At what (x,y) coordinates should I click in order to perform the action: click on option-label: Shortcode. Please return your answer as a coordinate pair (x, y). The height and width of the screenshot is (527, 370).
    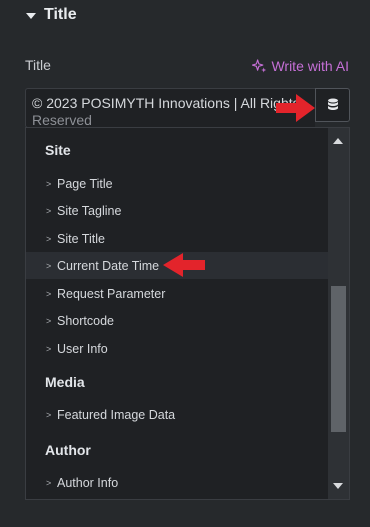
    Looking at the image, I should click on (85, 320).